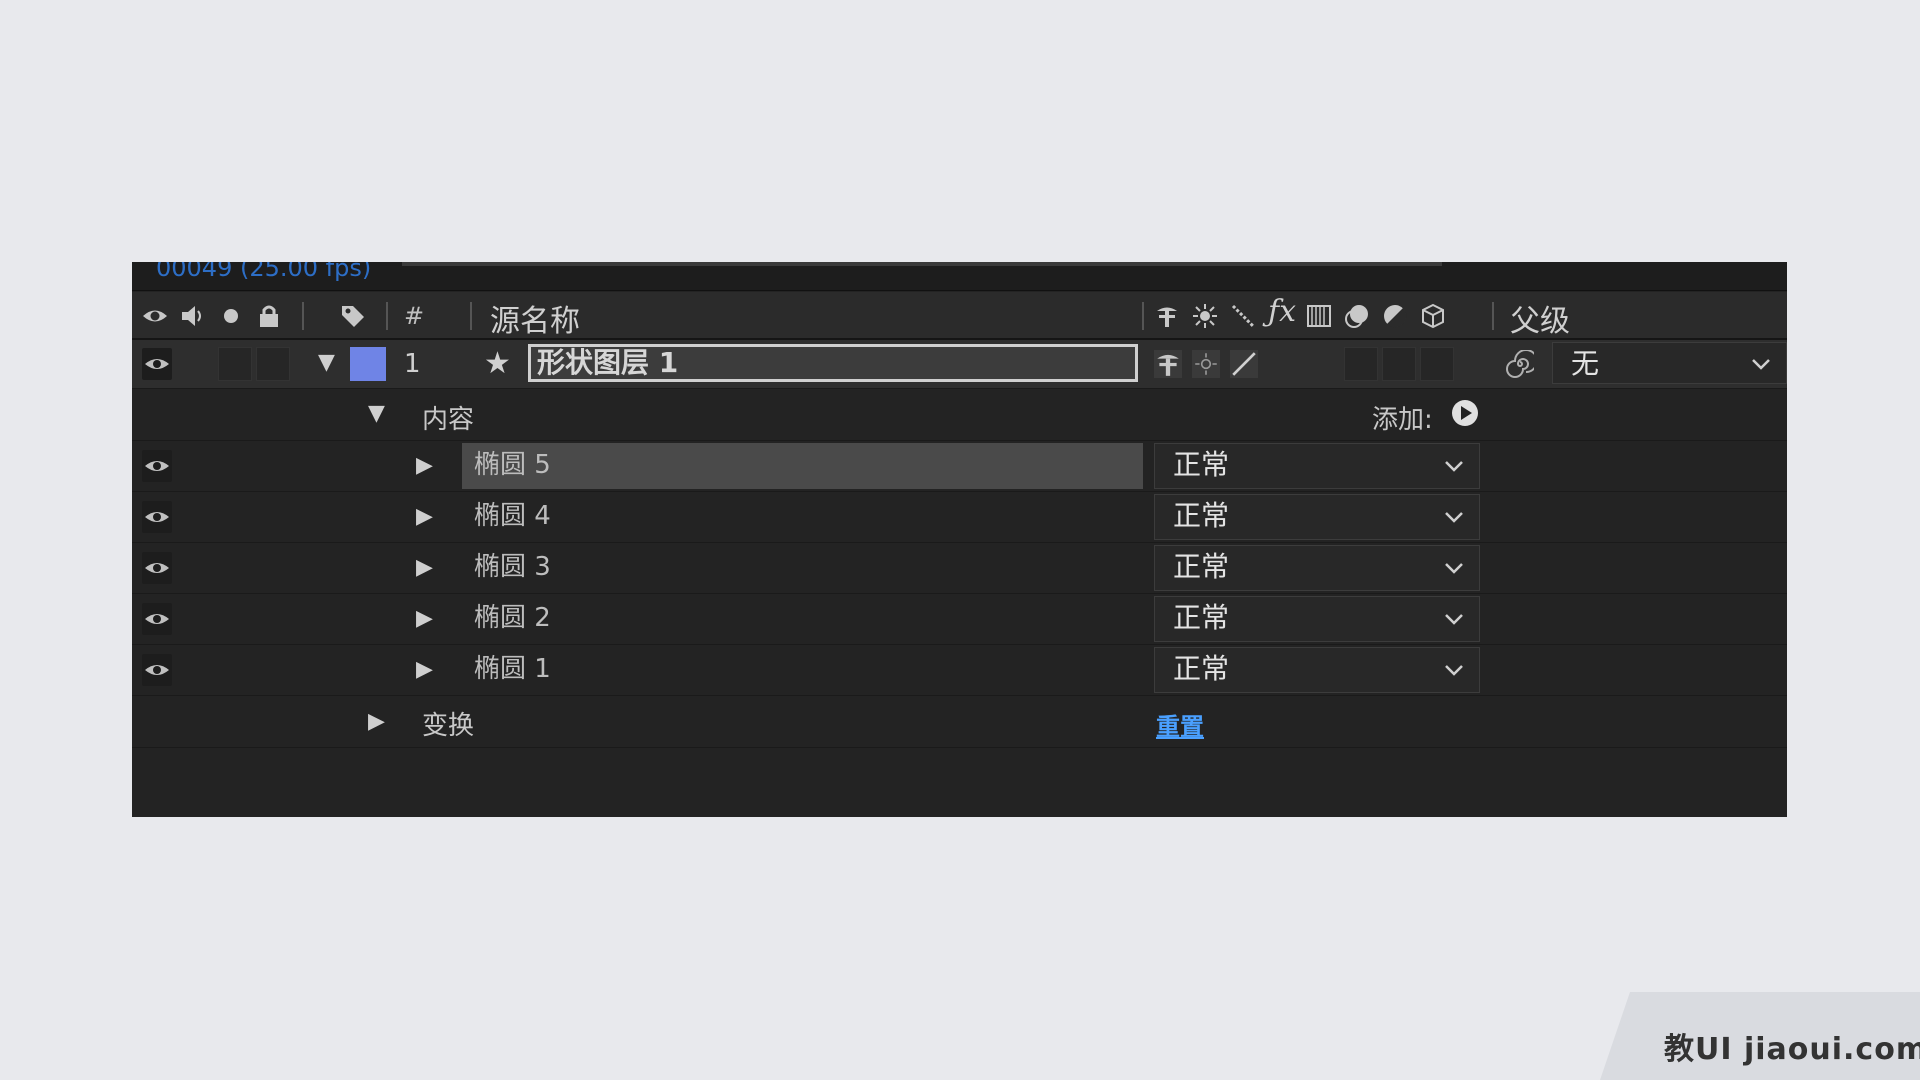 This screenshot has height=1080, width=1920. What do you see at coordinates (353, 316) in the screenshot?
I see `label-tag-icon` at bounding box center [353, 316].